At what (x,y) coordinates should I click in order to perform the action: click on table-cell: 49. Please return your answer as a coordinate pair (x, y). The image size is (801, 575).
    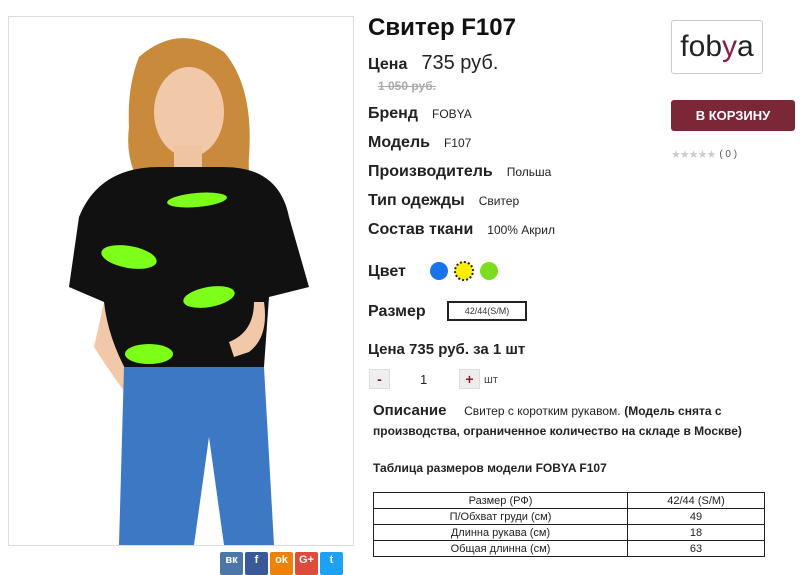
    Looking at the image, I should click on (696, 516).